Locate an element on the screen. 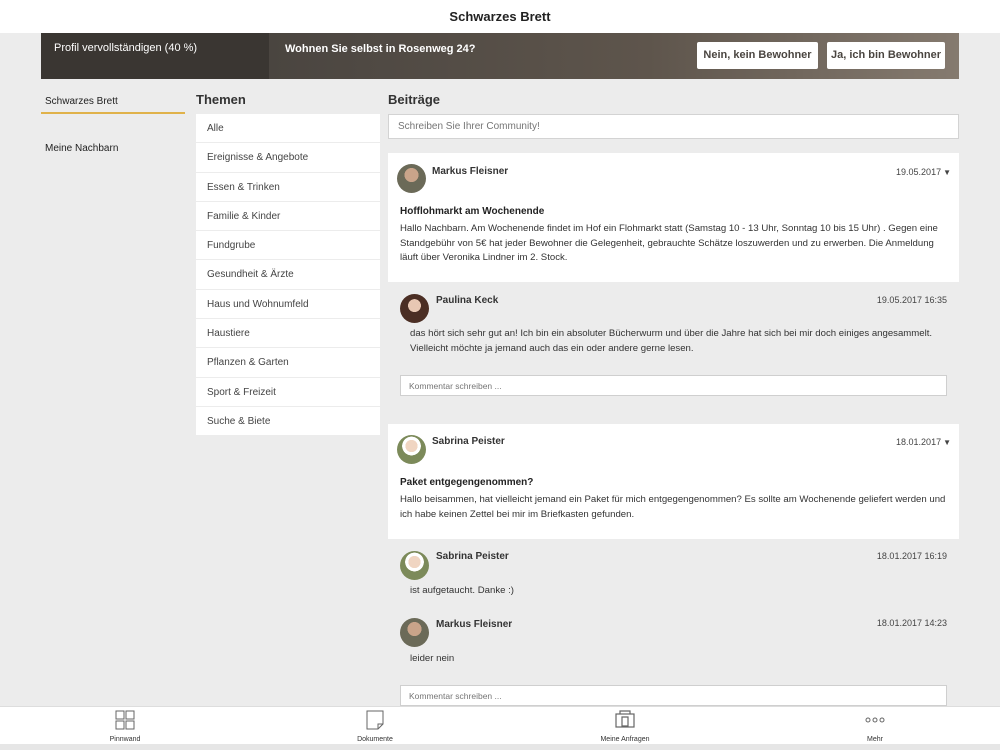 The width and height of the screenshot is (1000, 750). topic-item-haustiere: Haustiere is located at coordinates (288, 334).